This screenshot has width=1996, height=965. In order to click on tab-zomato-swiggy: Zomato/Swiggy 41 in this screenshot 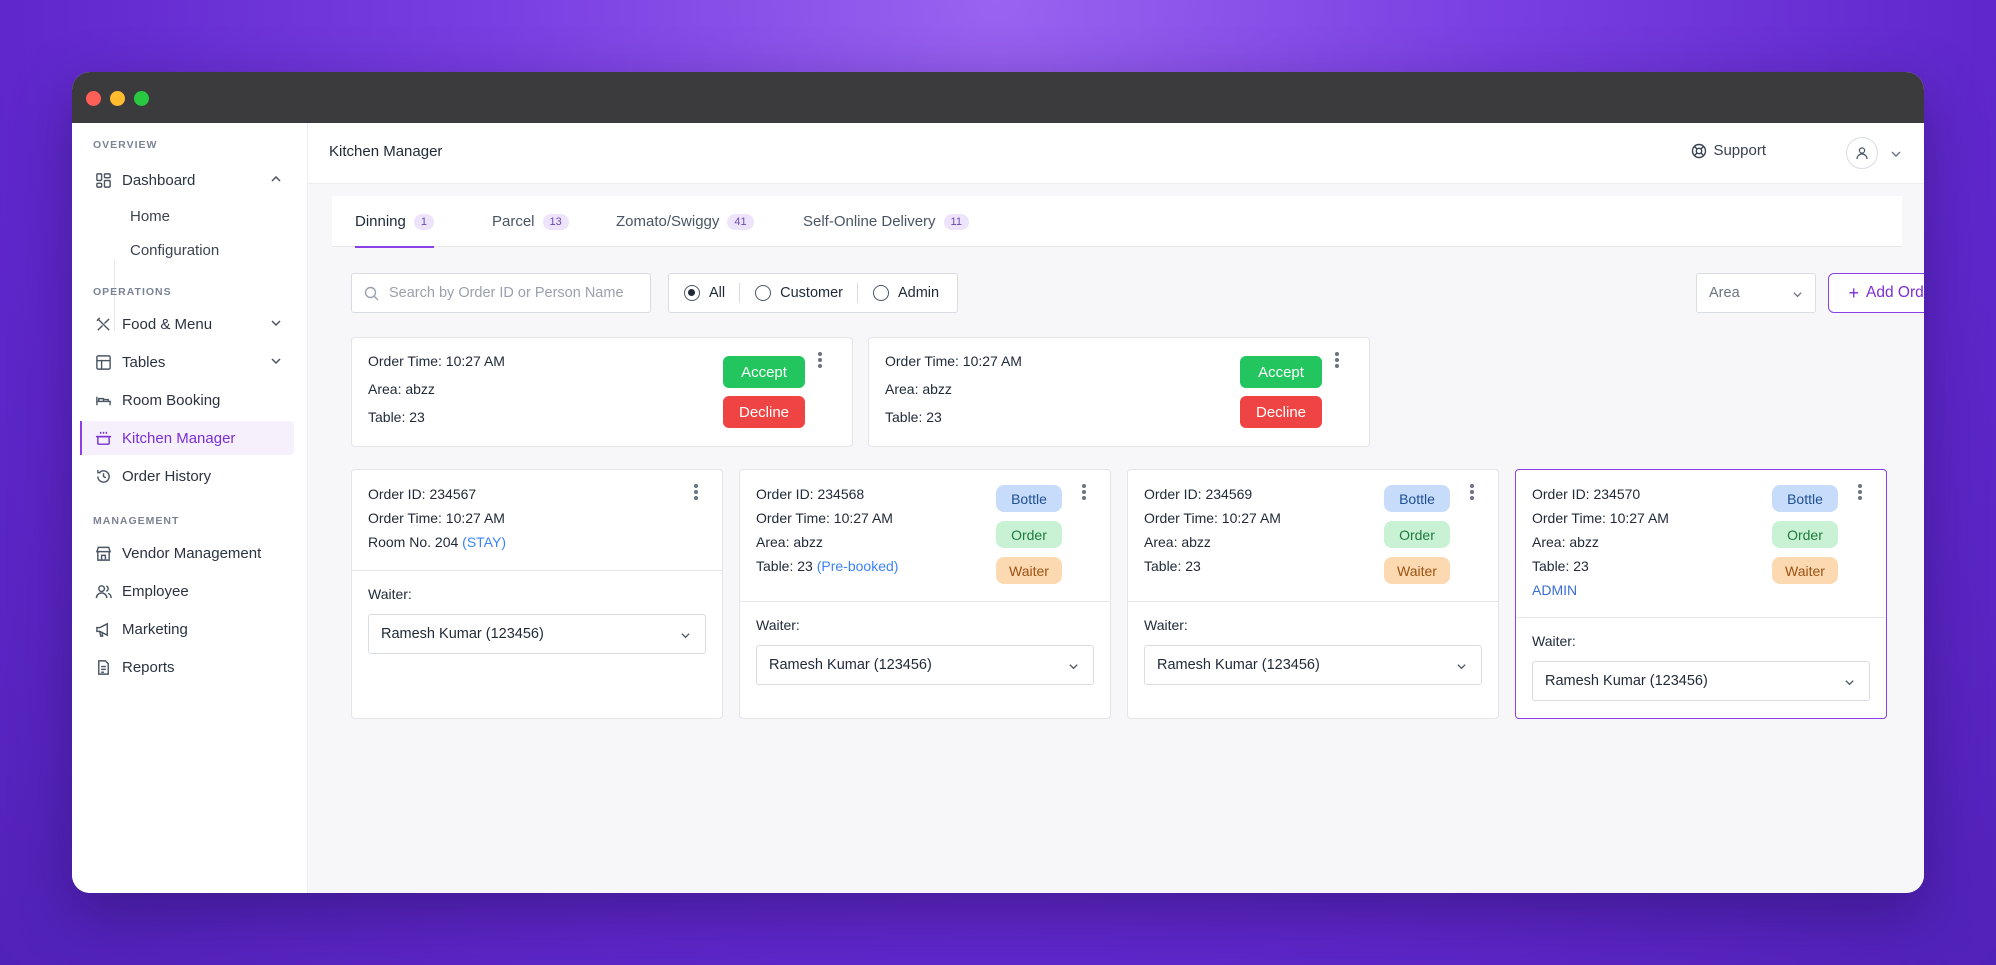, I will do `click(685, 221)`.